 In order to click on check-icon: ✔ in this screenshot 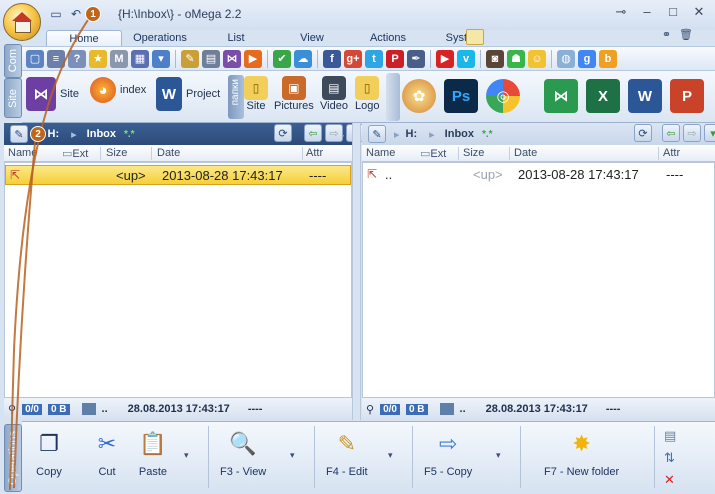, I will do `click(282, 58)`.